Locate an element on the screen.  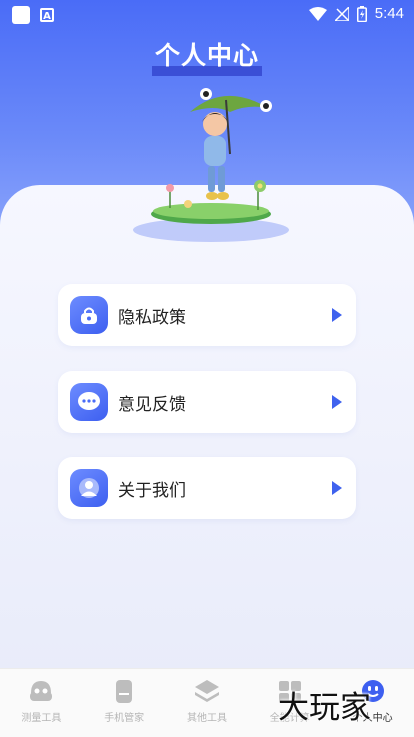
robot-icon is located at coordinates (41, 691).